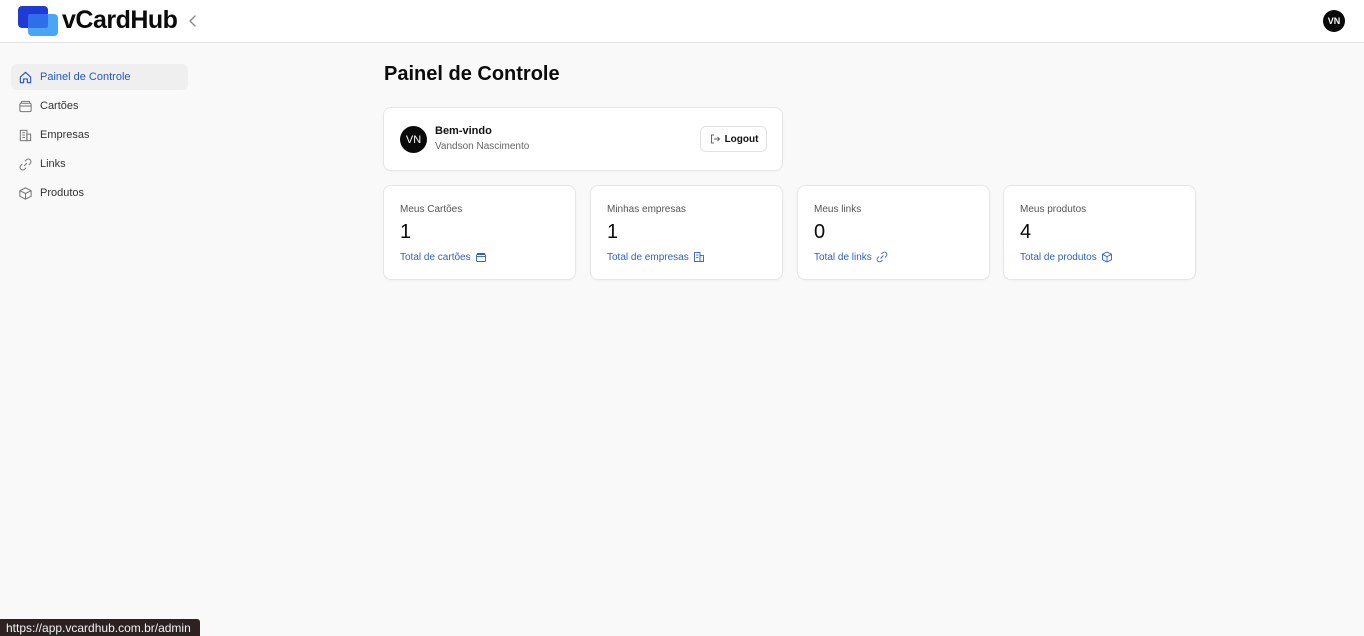 This screenshot has height=636, width=1364. Describe the element at coordinates (100, 627) in the screenshot. I see `status-bar-url: https://app.vcardhub.com.br/admin` at that location.